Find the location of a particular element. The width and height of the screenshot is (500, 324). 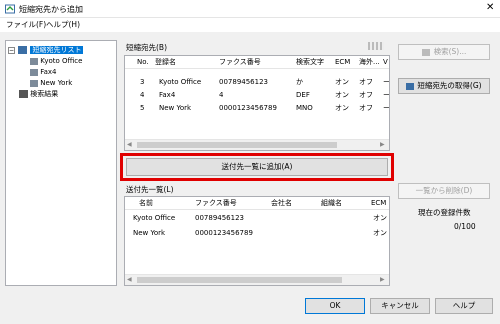

speed-dial-label: 短縮宛先(B) is located at coordinates (146, 47).